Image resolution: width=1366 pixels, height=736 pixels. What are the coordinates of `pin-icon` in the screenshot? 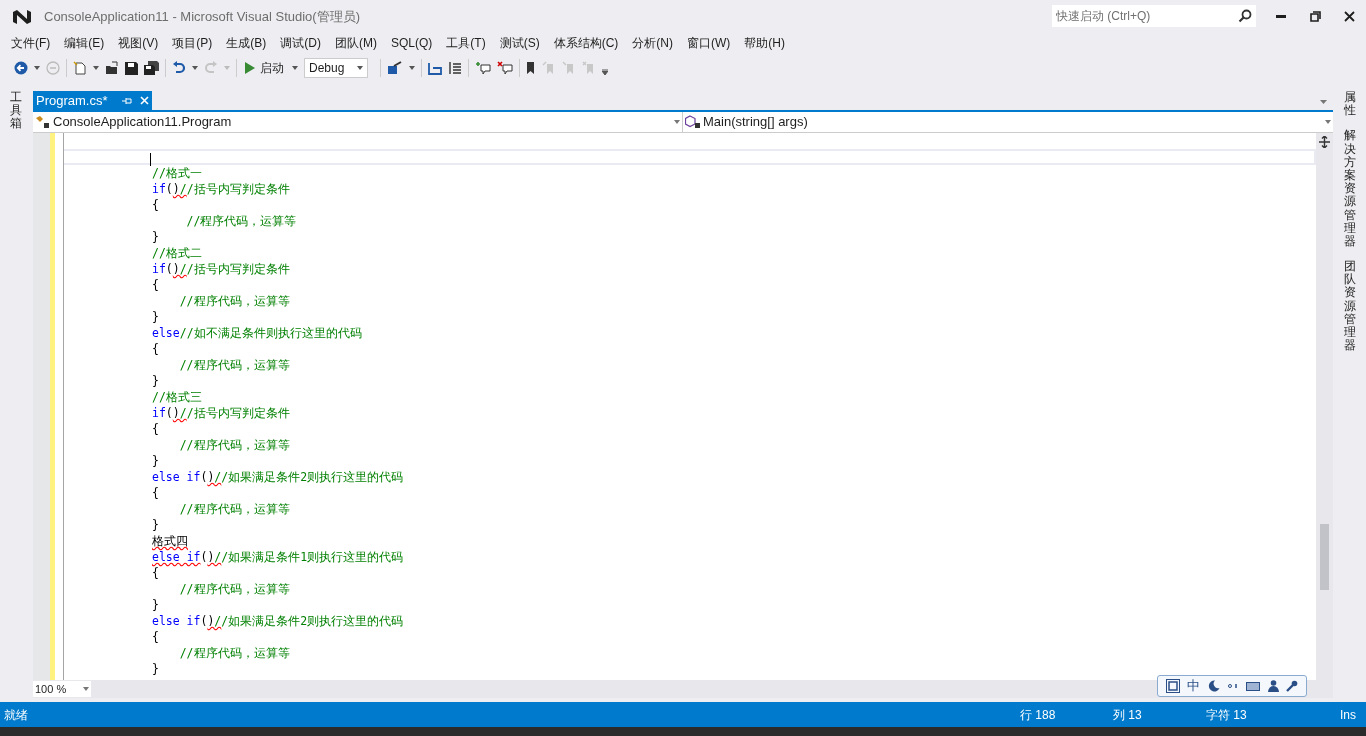 It's located at (126, 100).